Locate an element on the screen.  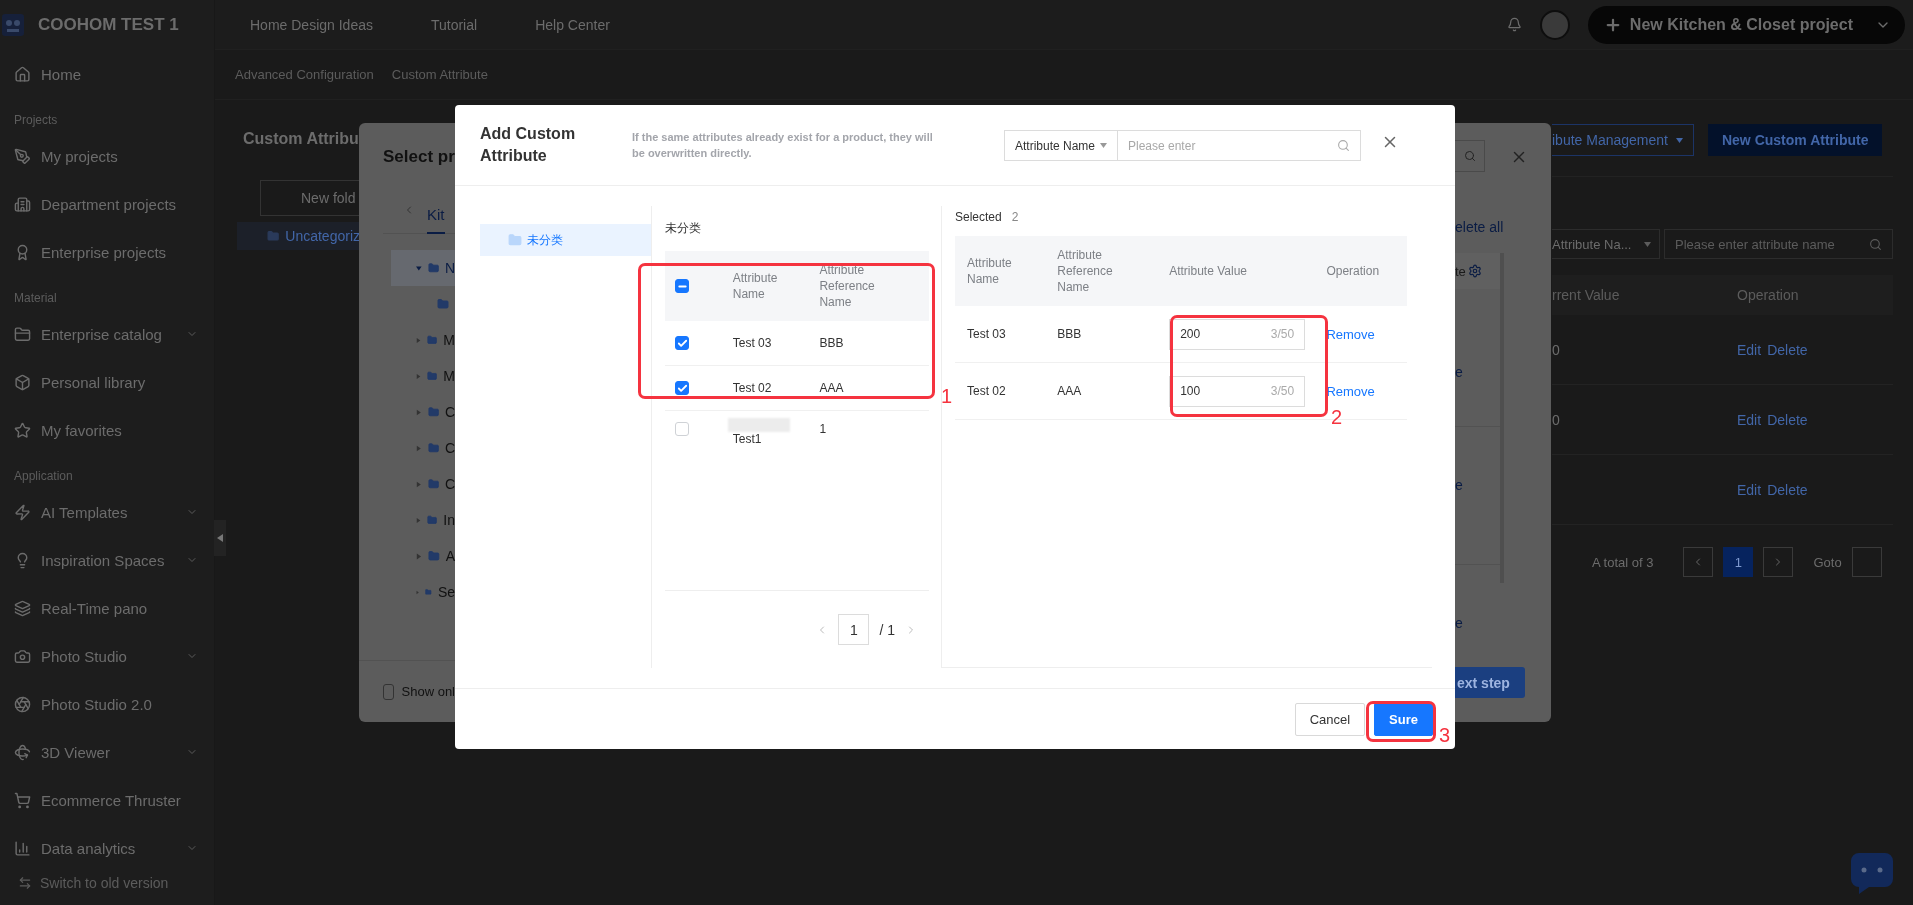
sidebar-item: Inspiration Spaces is located at coordinates (107, 560).